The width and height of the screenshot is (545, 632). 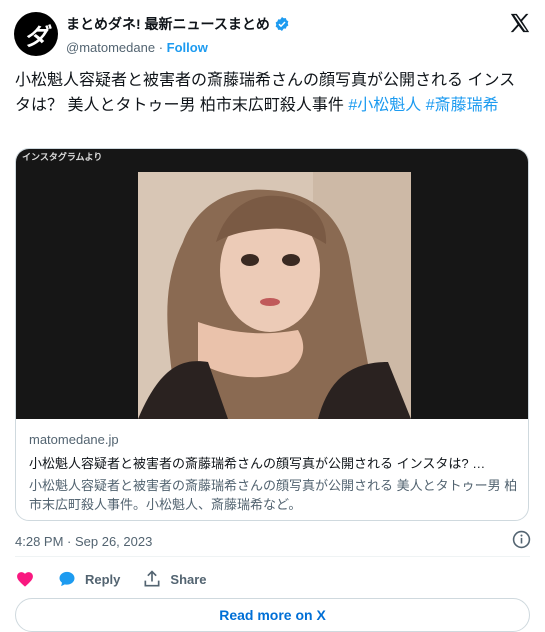 I want to click on avatar: ダ, so click(x=36, y=34).